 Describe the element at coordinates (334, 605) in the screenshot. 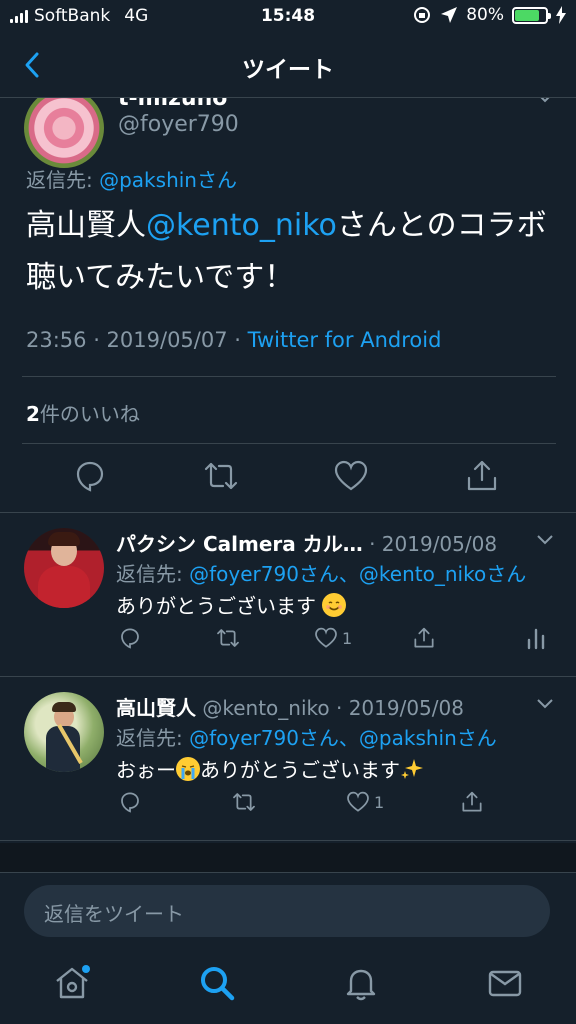

I see `smiling-face-emoji-icon` at that location.